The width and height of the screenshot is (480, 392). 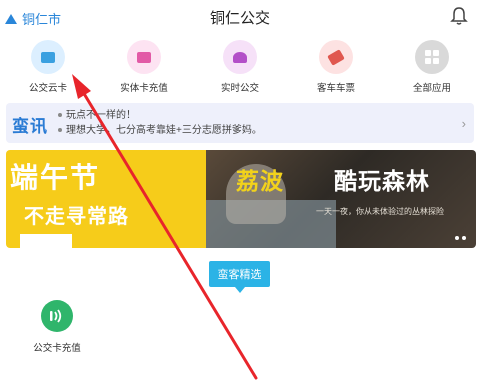 What do you see at coordinates (460, 238) in the screenshot?
I see `carousel-indicator` at bounding box center [460, 238].